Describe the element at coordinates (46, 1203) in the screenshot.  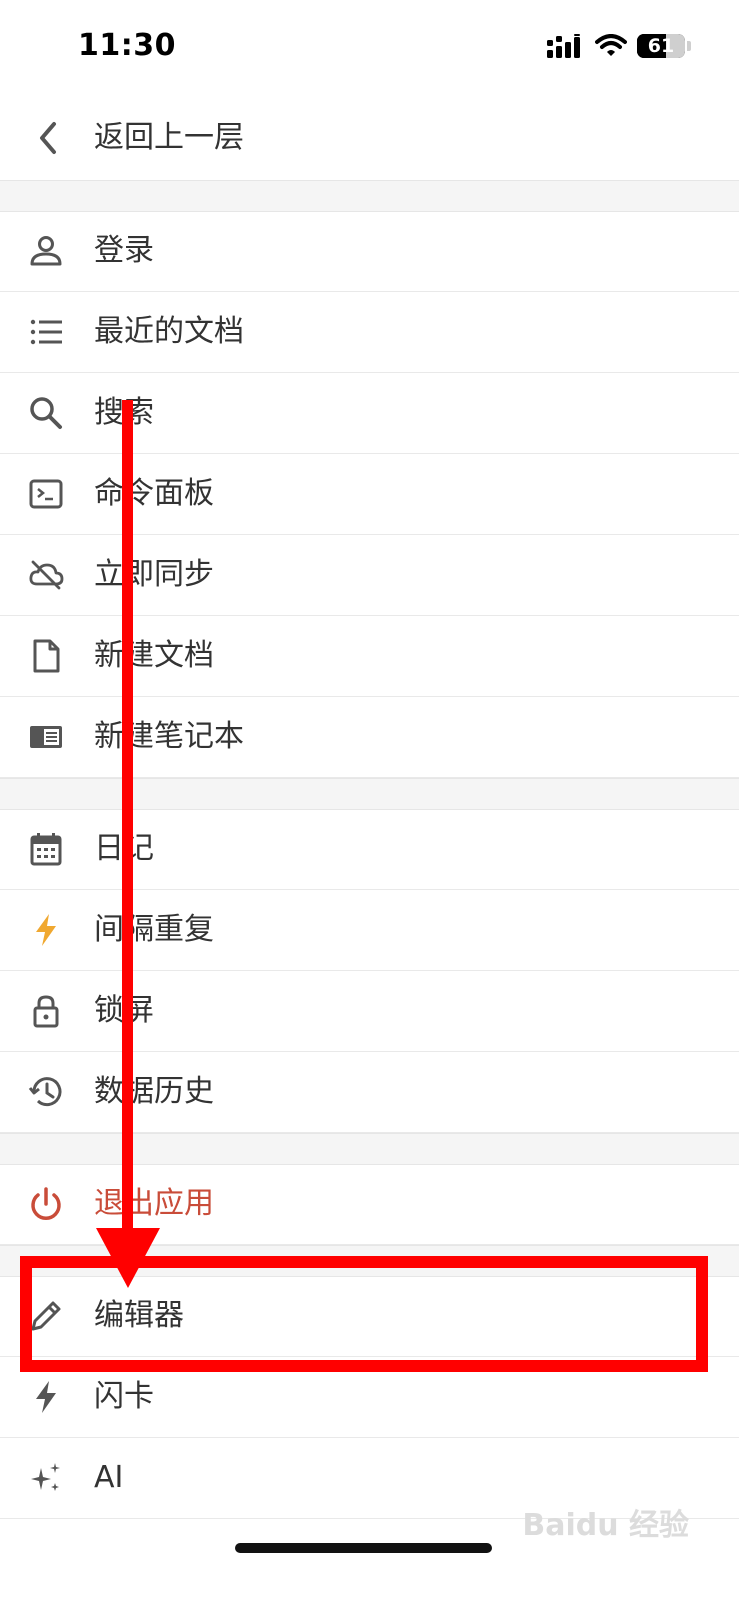
I see `power-icon` at that location.